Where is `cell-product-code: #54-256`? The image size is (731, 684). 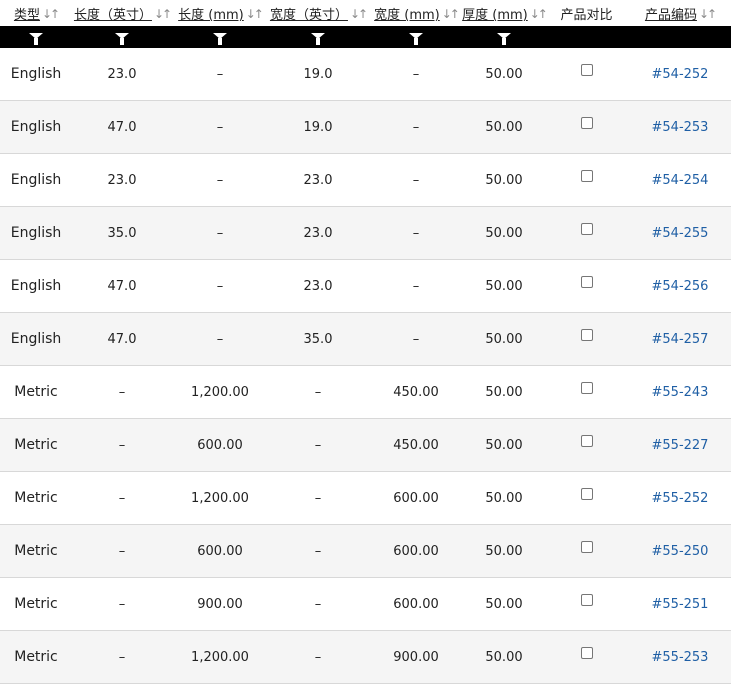
cell-product-code: #54-256 is located at coordinates (680, 286).